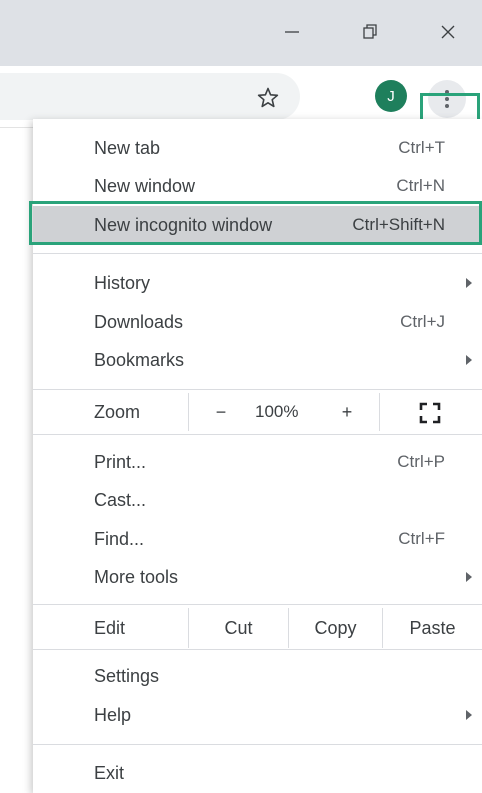  Describe the element at coordinates (257, 577) in the screenshot. I see `menu-item-more-tools: More tools` at that location.